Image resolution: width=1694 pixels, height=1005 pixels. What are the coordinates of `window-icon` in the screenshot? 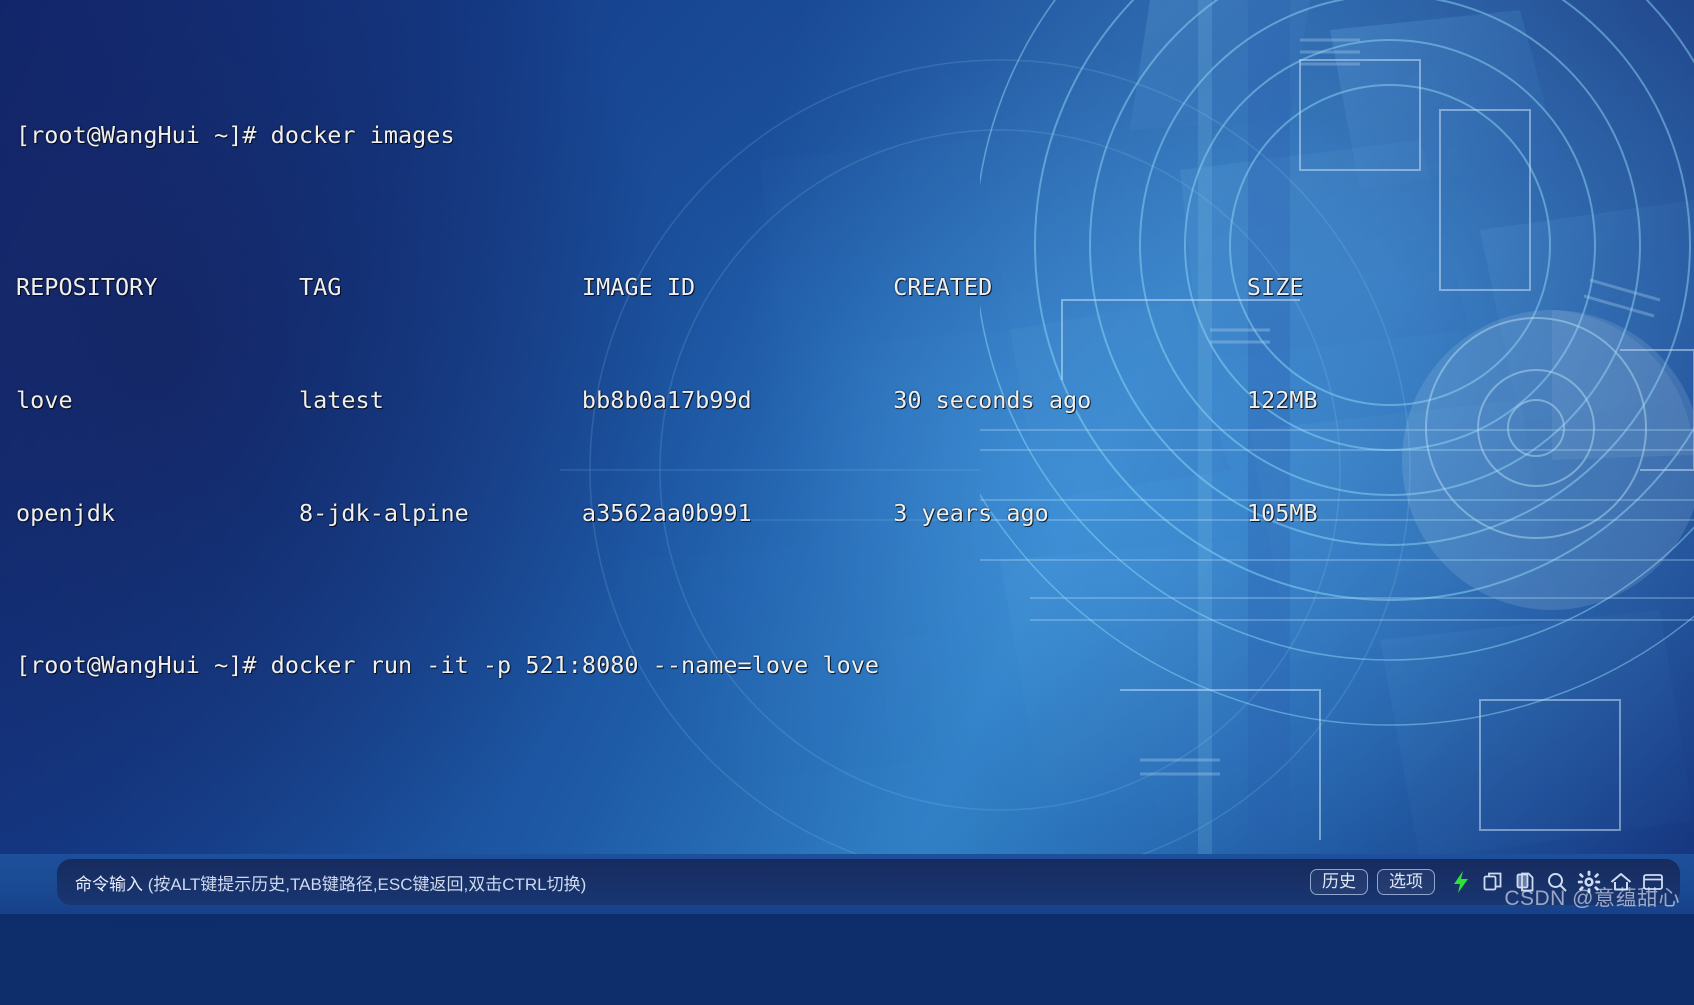 It's located at (1653, 882).